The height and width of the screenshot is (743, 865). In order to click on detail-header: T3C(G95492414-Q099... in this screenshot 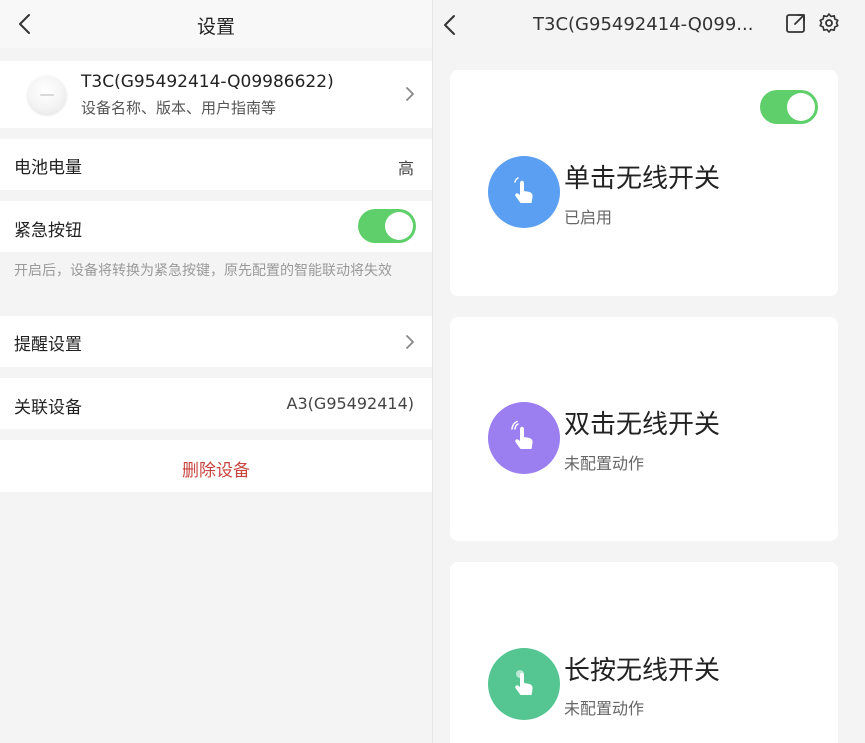, I will do `click(649, 24)`.